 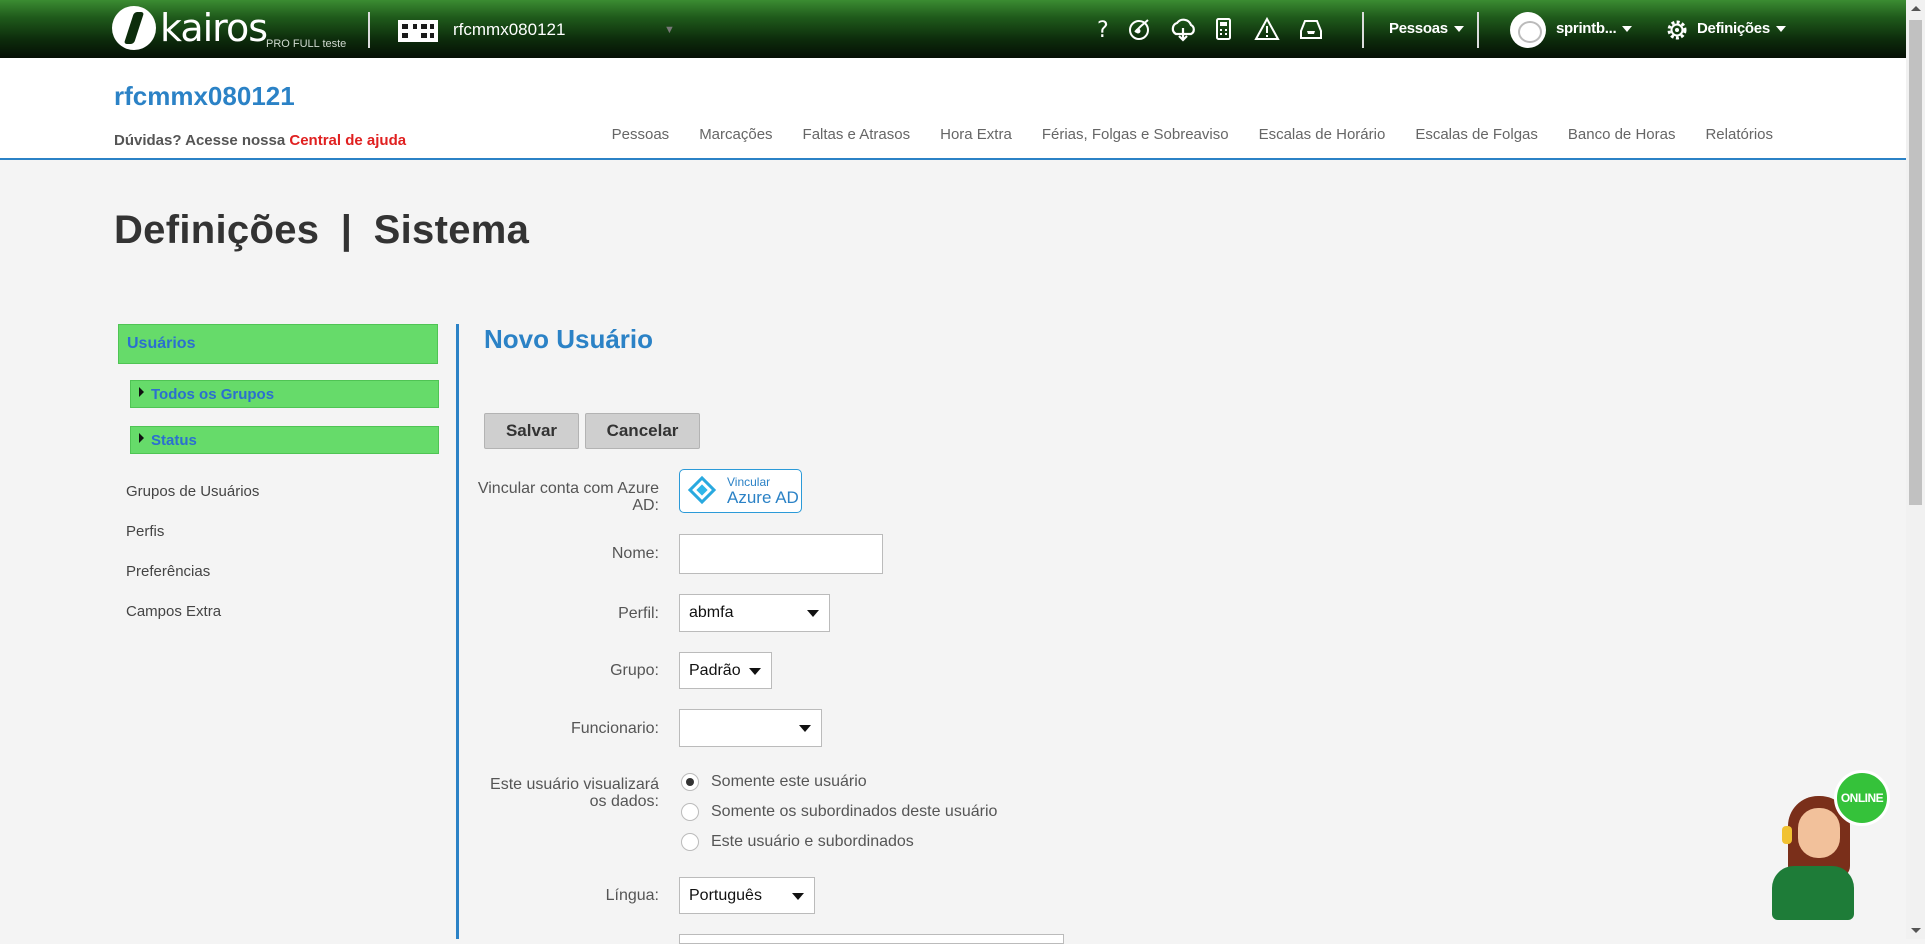 I want to click on agent-face, so click(x=1819, y=833).